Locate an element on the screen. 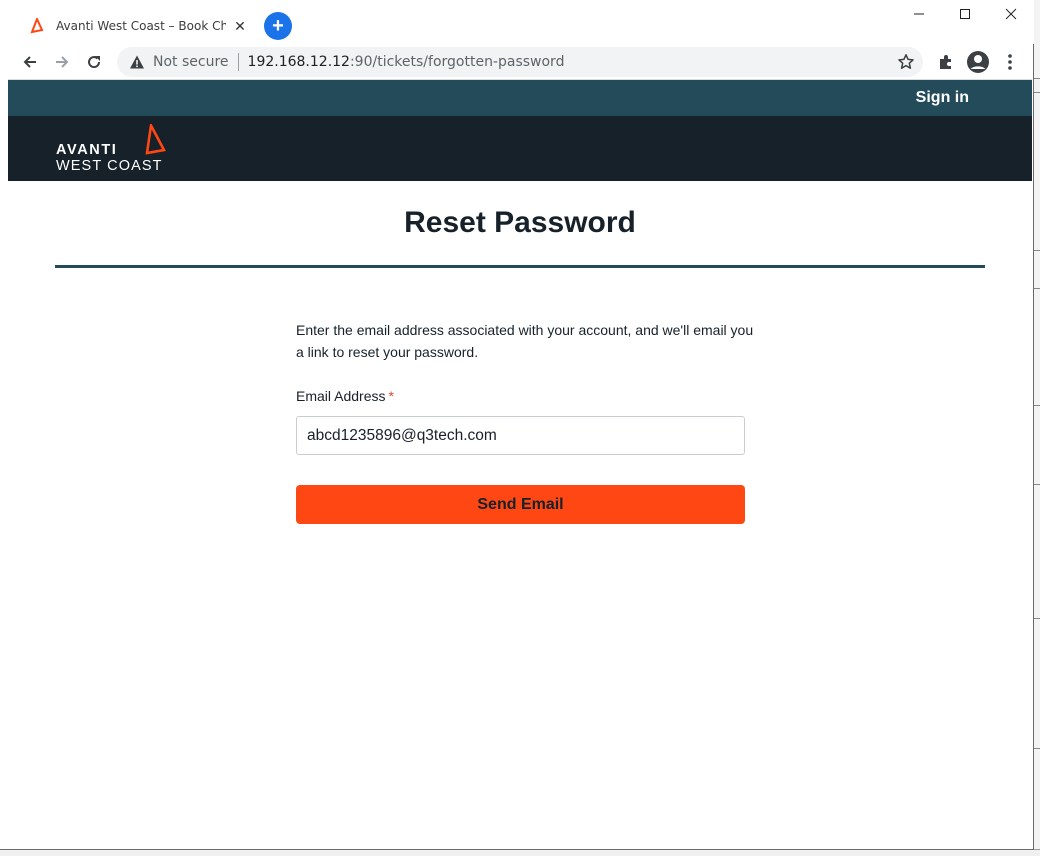  avanti-favicon-icon is located at coordinates (37, 26).